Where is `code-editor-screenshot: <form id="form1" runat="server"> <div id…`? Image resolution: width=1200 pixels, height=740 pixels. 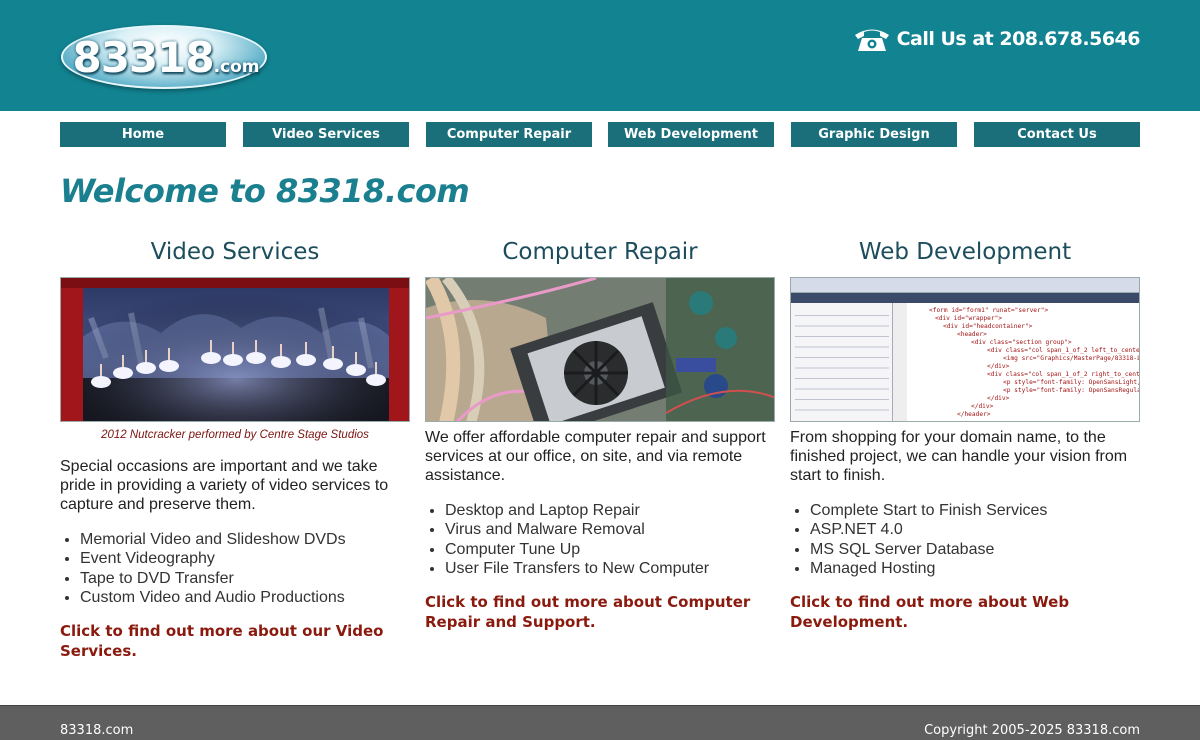
code-editor-screenshot: <form id="form1" runat="server"> <div id… is located at coordinates (965, 349).